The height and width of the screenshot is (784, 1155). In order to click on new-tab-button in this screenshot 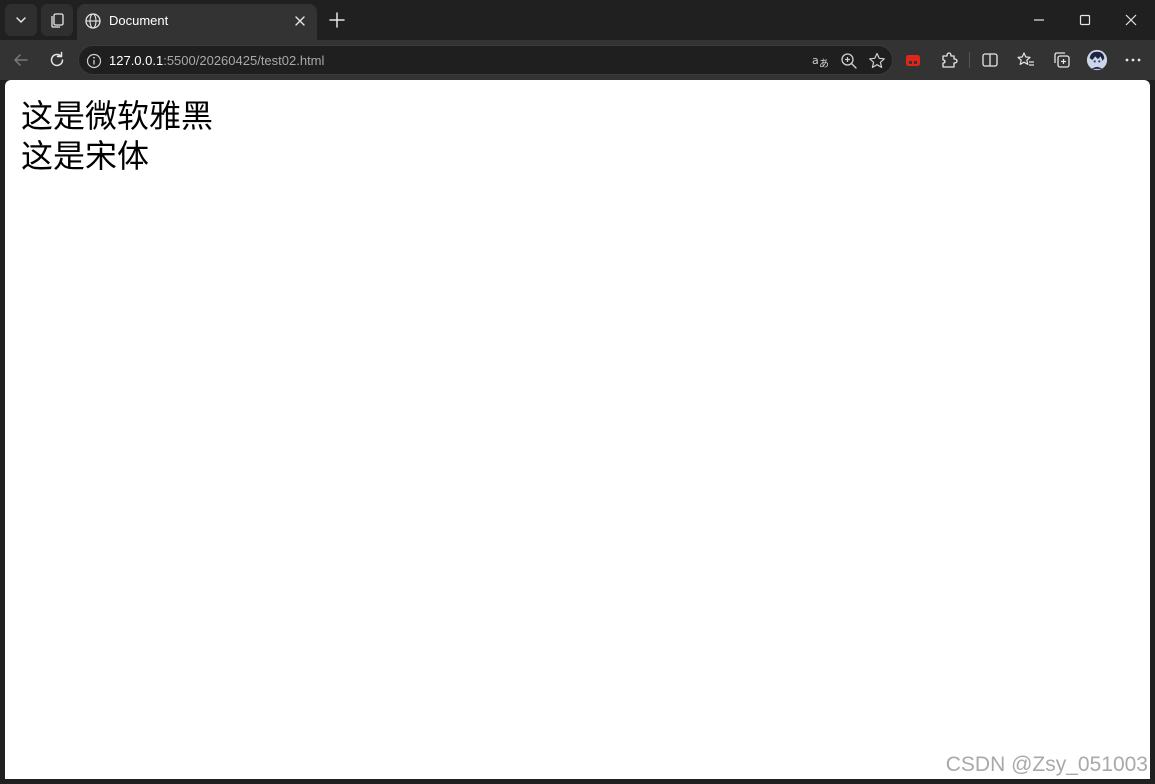, I will do `click(337, 20)`.